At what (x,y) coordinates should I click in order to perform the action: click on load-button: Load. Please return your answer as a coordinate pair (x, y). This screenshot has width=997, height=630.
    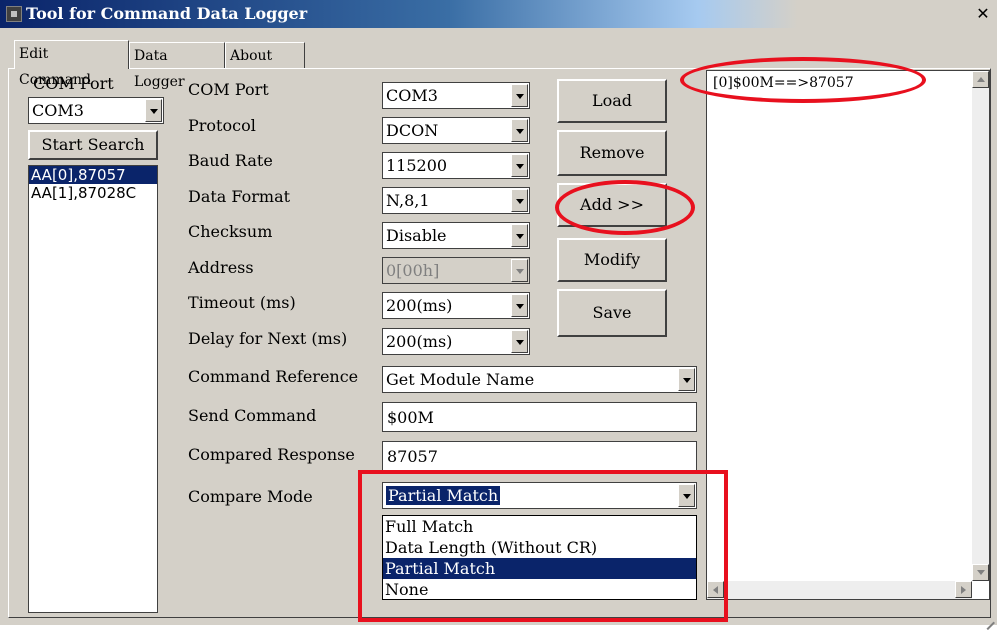
    Looking at the image, I should click on (612, 101).